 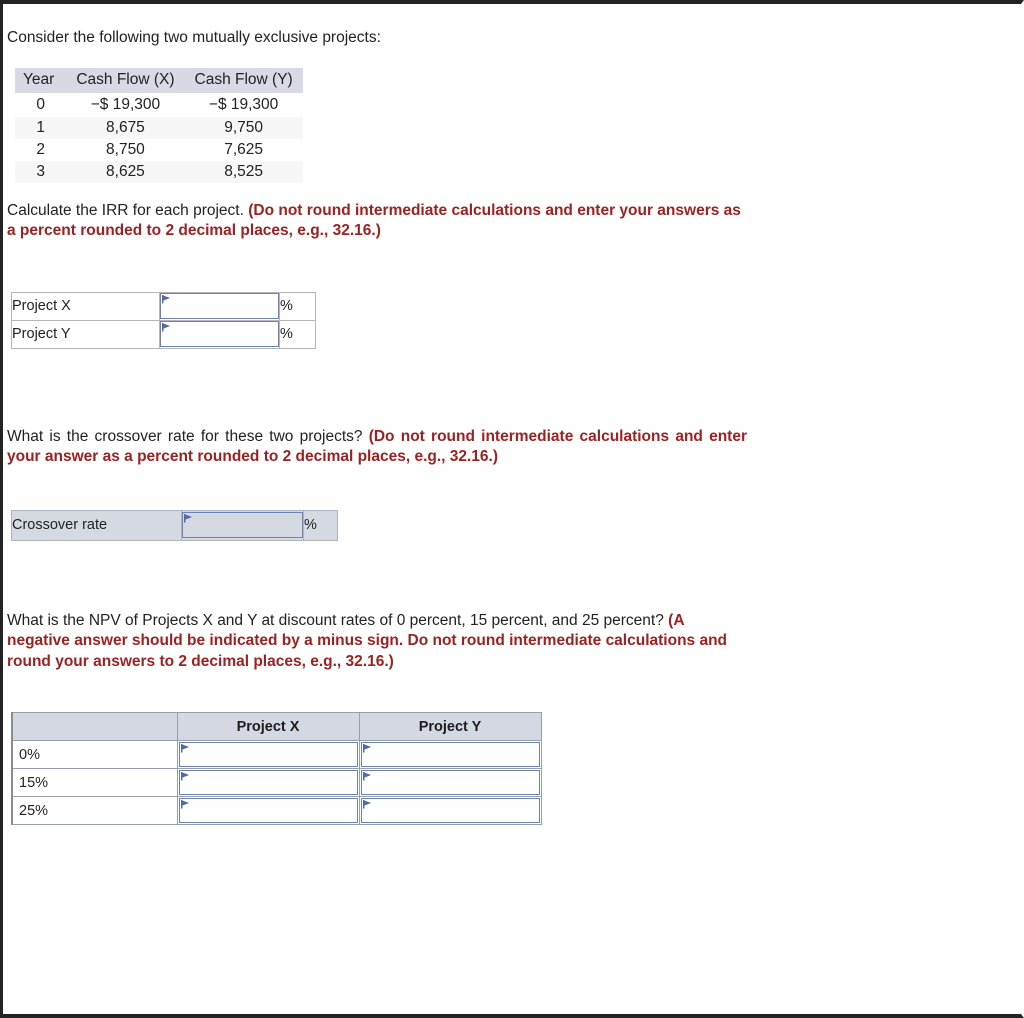 I want to click on cell-cash-flow-y: 9,750, so click(x=243, y=127).